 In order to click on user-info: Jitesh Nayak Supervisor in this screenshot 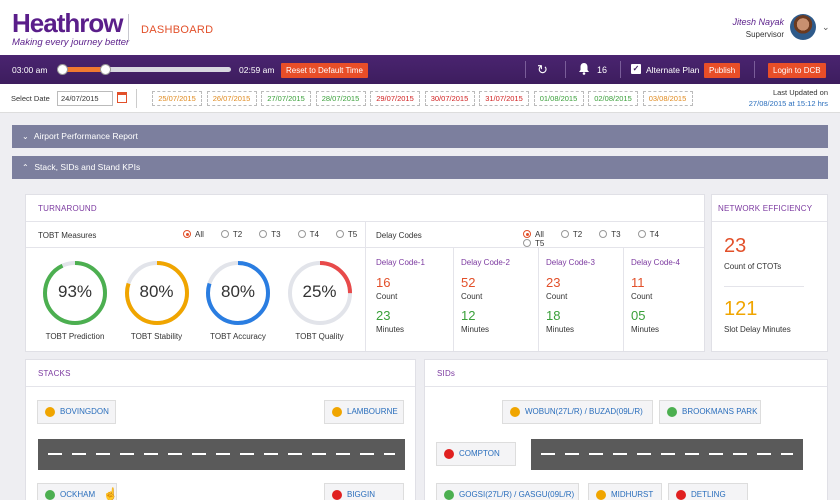, I will do `click(758, 28)`.